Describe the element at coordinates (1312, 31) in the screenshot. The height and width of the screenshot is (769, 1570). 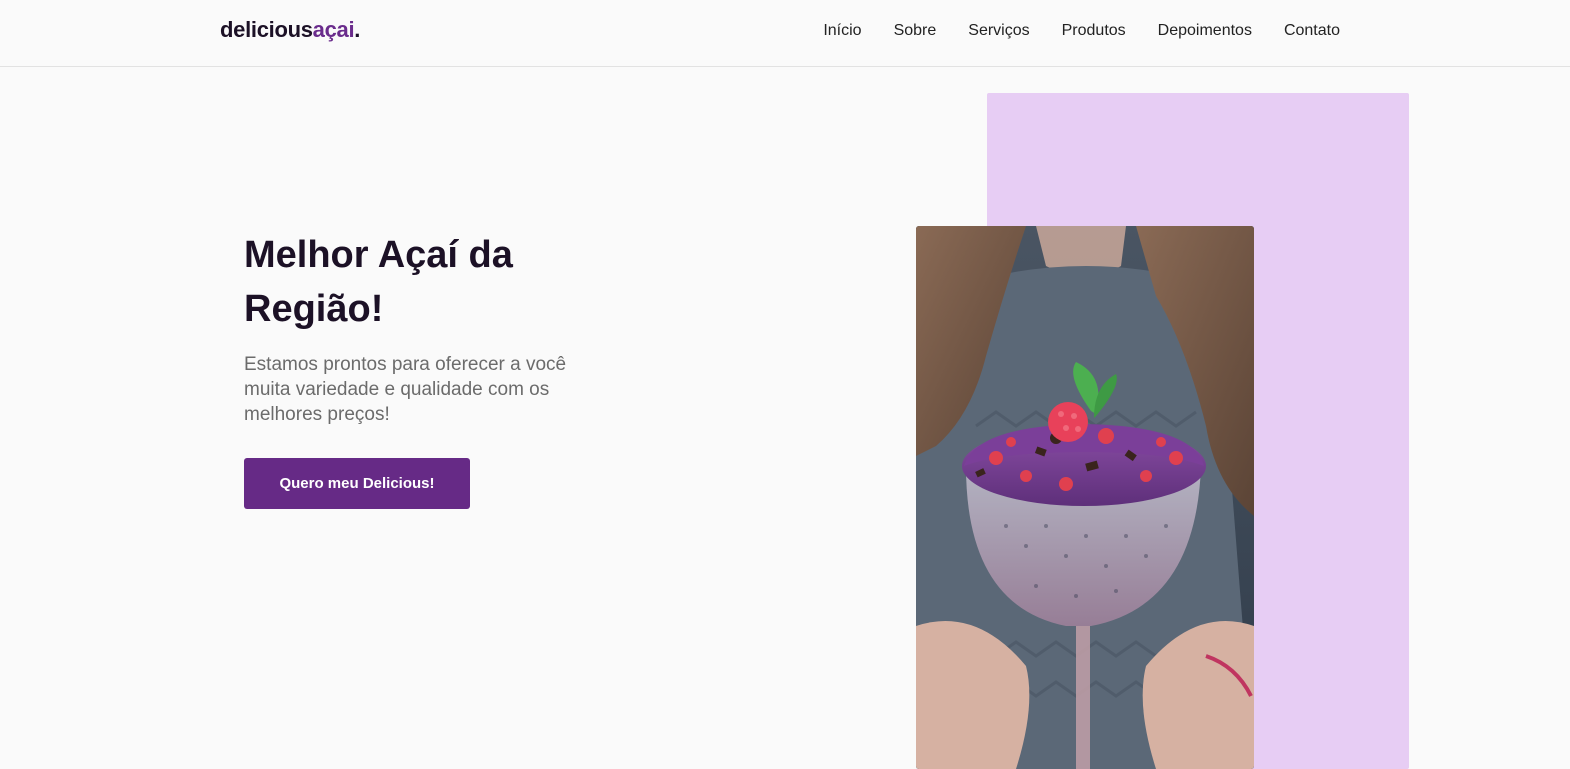
I see `nav-item-contato: Contato` at that location.